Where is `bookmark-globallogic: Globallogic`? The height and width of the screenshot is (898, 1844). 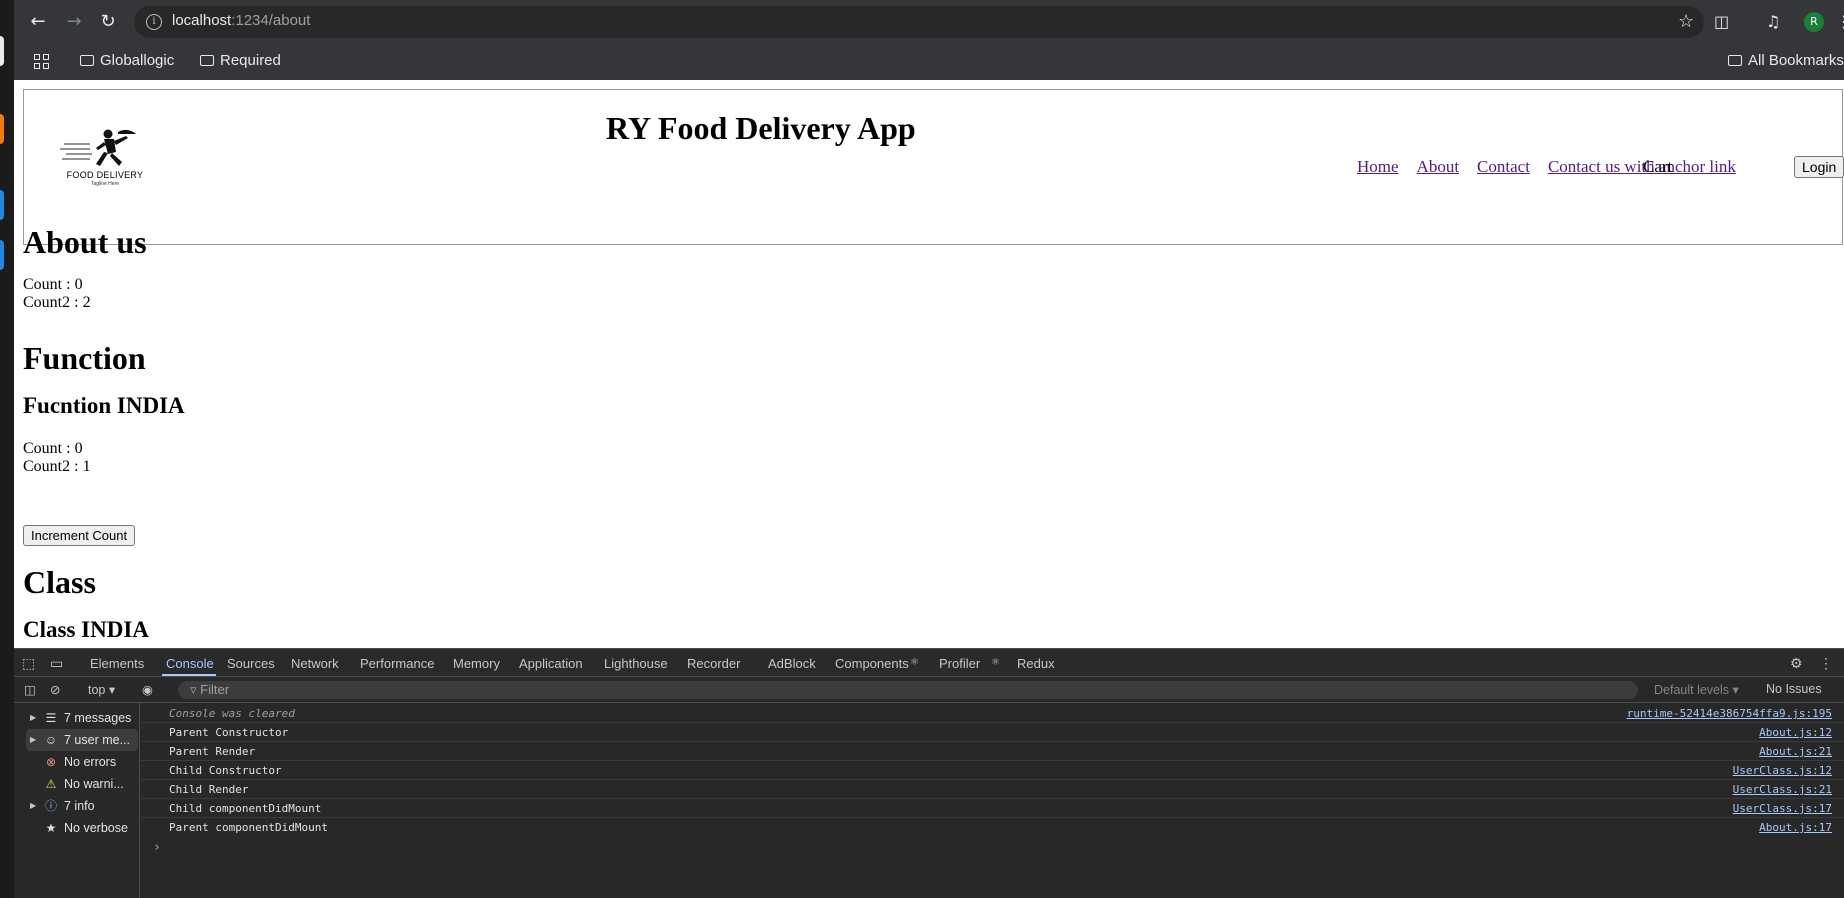
bookmark-globallogic: Globallogic is located at coordinates (127, 60).